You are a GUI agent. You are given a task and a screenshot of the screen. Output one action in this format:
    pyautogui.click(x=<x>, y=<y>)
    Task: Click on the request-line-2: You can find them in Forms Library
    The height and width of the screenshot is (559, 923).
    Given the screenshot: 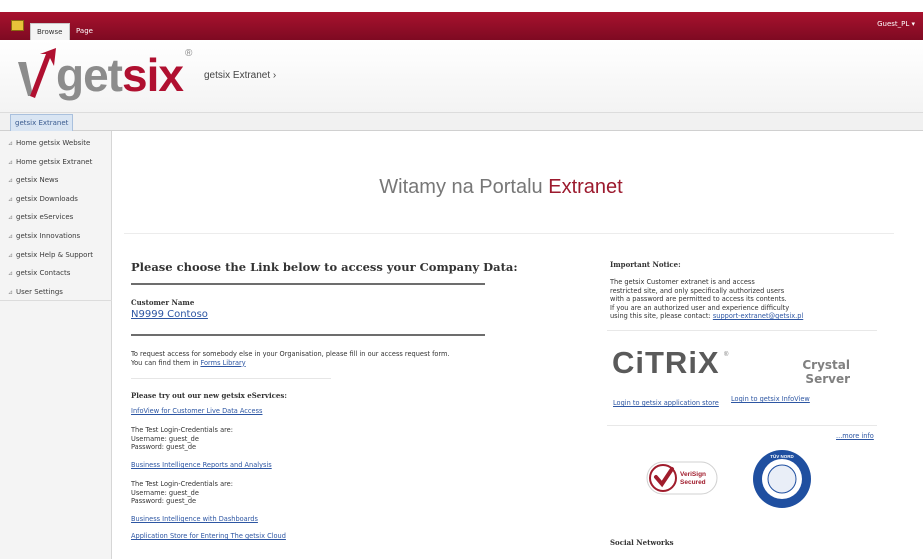 What is the action you would take?
    pyautogui.click(x=290, y=363)
    